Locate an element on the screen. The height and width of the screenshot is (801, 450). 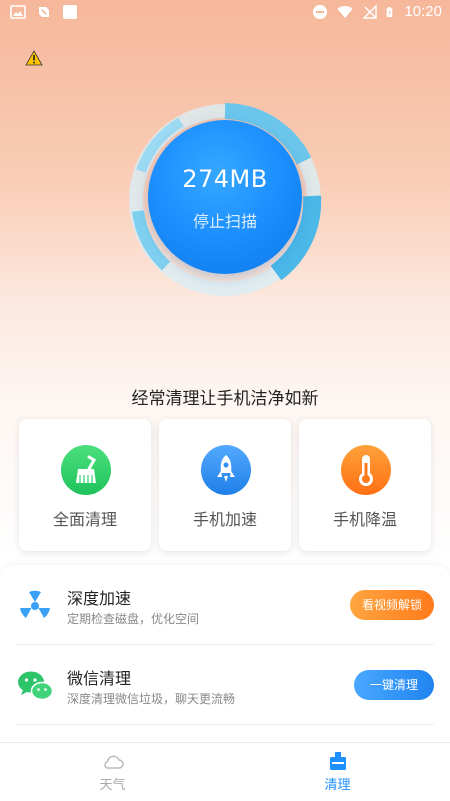
broom-icon is located at coordinates (86, 469).